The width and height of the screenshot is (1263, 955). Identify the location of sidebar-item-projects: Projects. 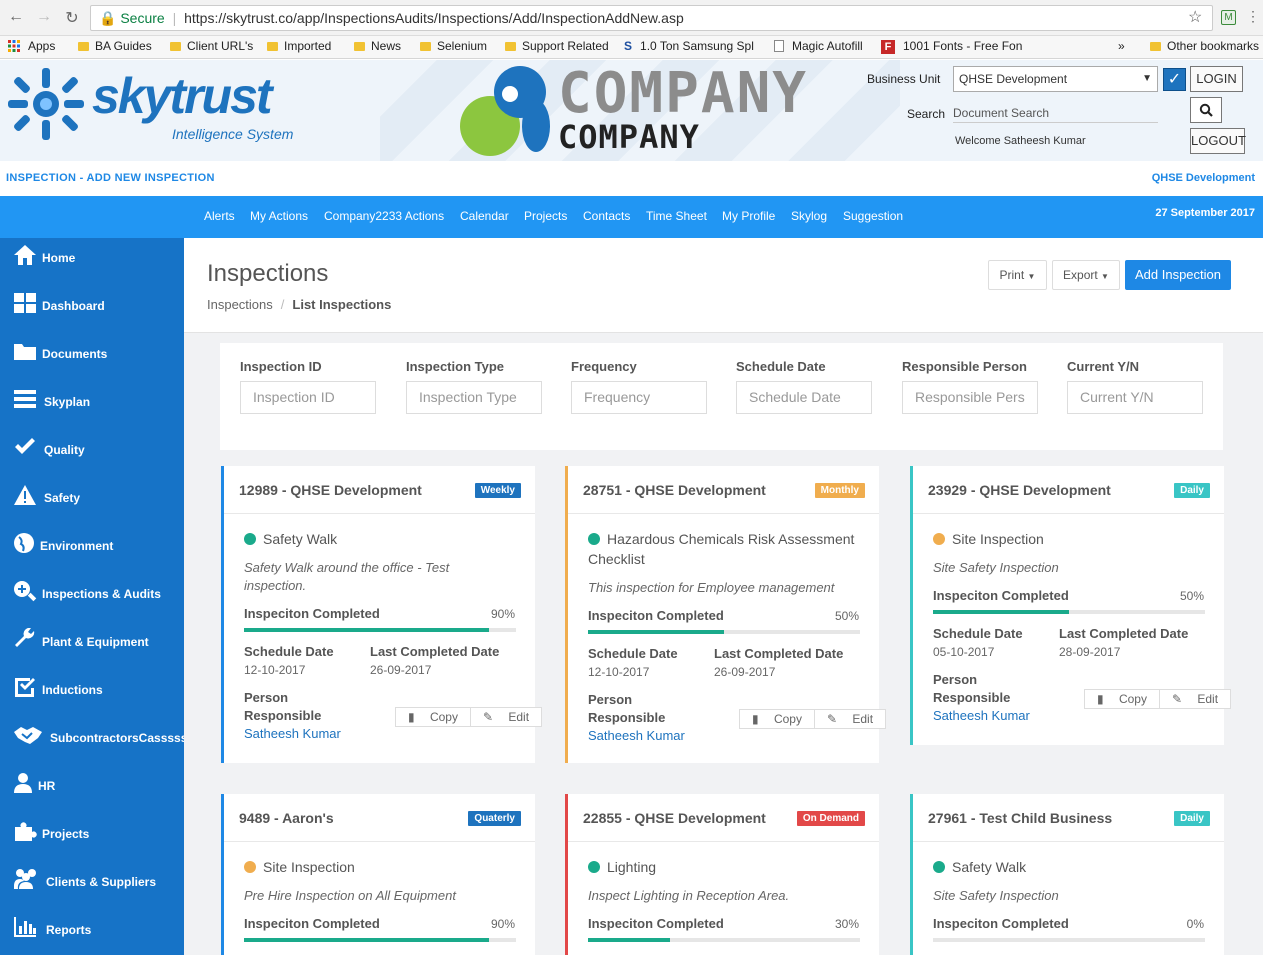
(92, 838).